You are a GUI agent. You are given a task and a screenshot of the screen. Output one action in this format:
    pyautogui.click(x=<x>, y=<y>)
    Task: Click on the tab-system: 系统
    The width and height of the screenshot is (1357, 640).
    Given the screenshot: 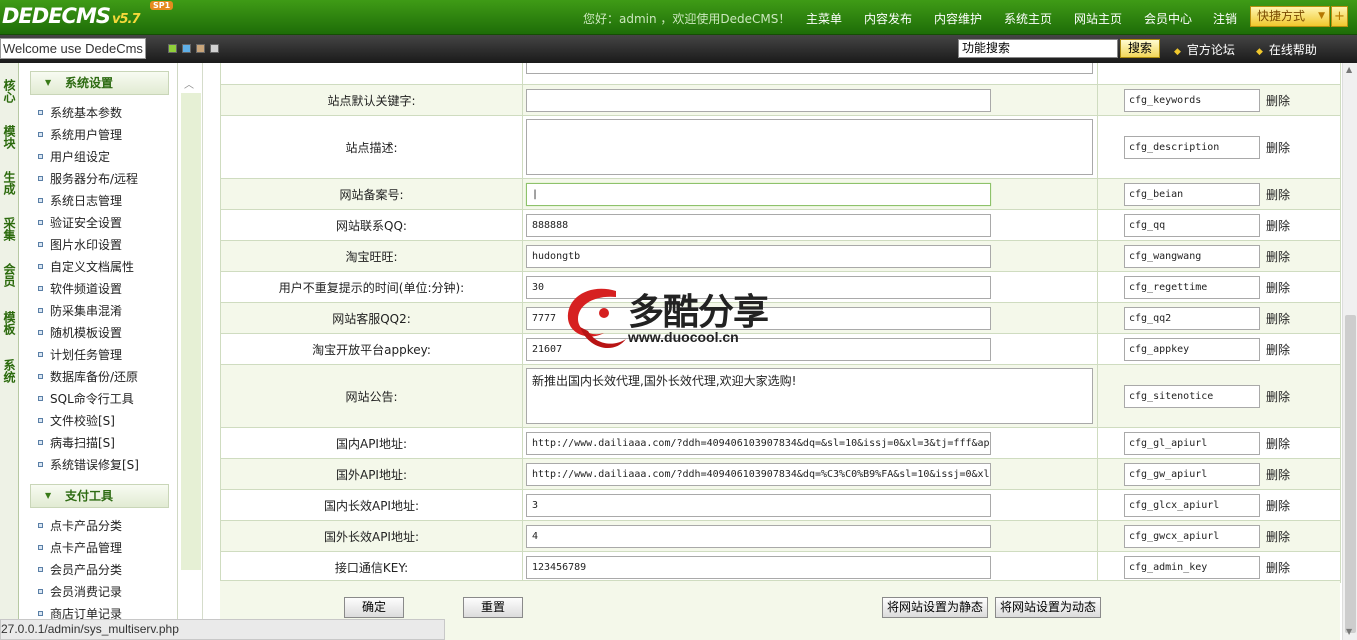 What is the action you would take?
    pyautogui.click(x=9, y=373)
    